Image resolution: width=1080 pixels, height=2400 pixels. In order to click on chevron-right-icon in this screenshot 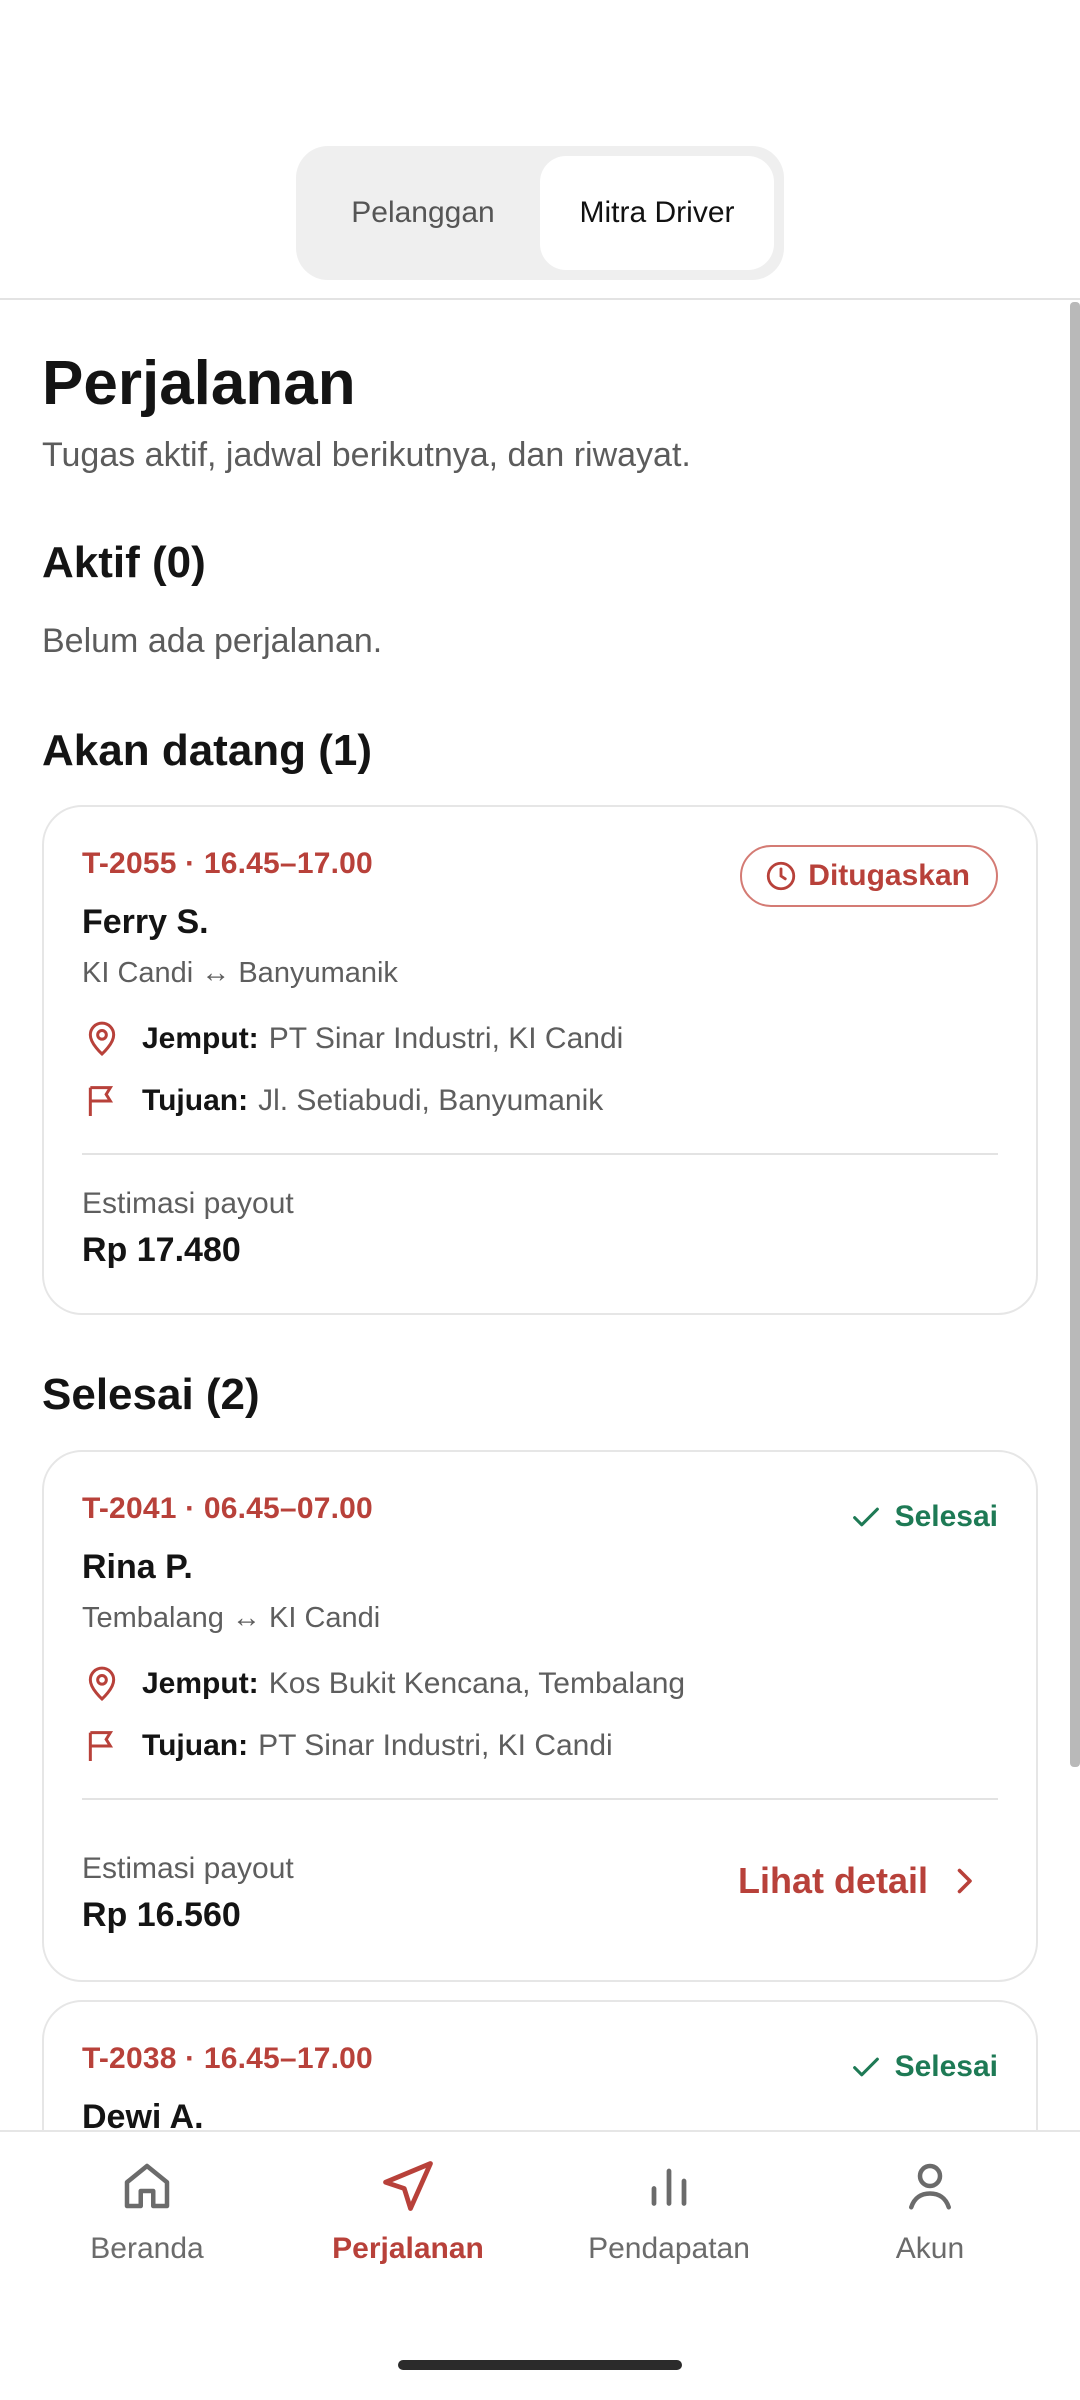, I will do `click(964, 1881)`.